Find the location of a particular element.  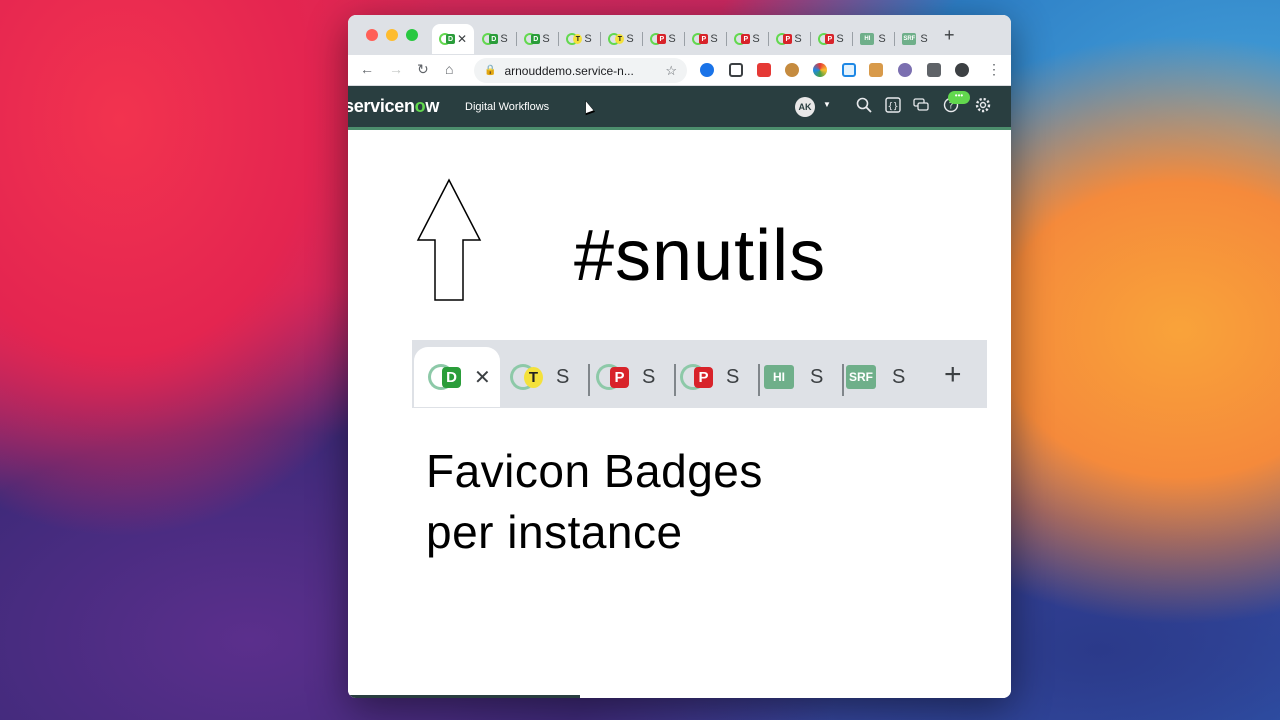

servicenow-logo: servicenow is located at coordinates (393, 106).